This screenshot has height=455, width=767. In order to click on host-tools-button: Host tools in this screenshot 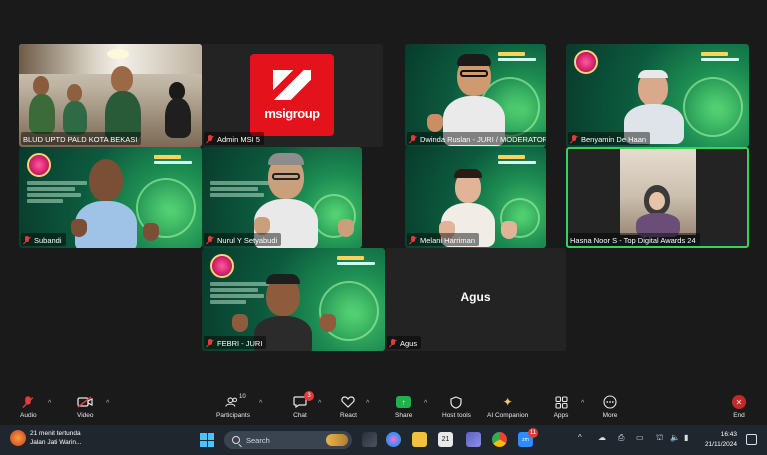, I will do `click(456, 407)`.